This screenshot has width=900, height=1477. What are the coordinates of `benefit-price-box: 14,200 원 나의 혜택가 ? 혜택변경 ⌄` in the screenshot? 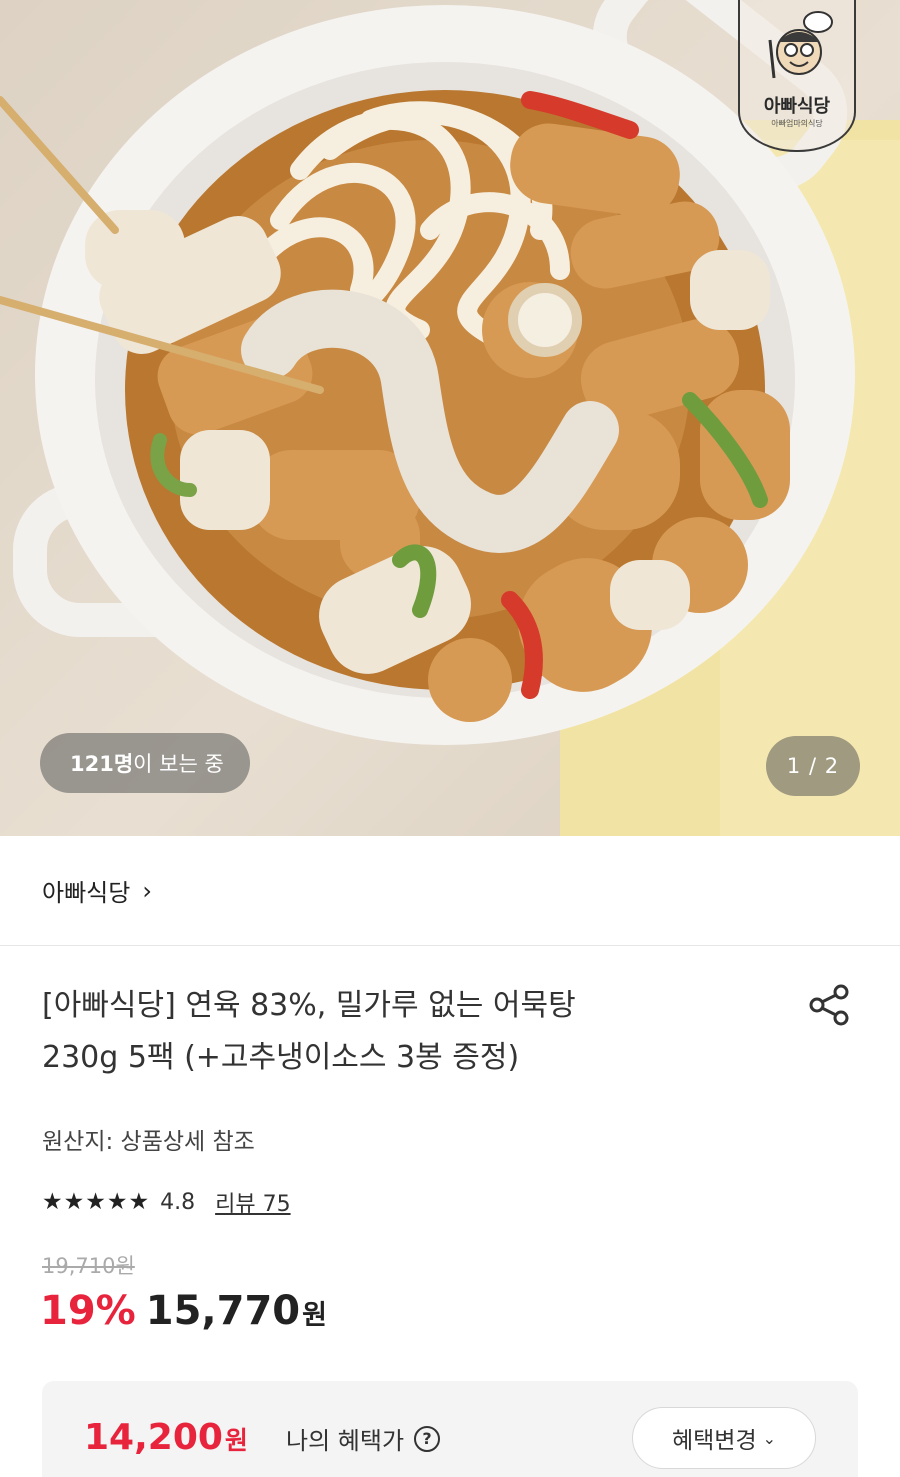 It's located at (450, 1429).